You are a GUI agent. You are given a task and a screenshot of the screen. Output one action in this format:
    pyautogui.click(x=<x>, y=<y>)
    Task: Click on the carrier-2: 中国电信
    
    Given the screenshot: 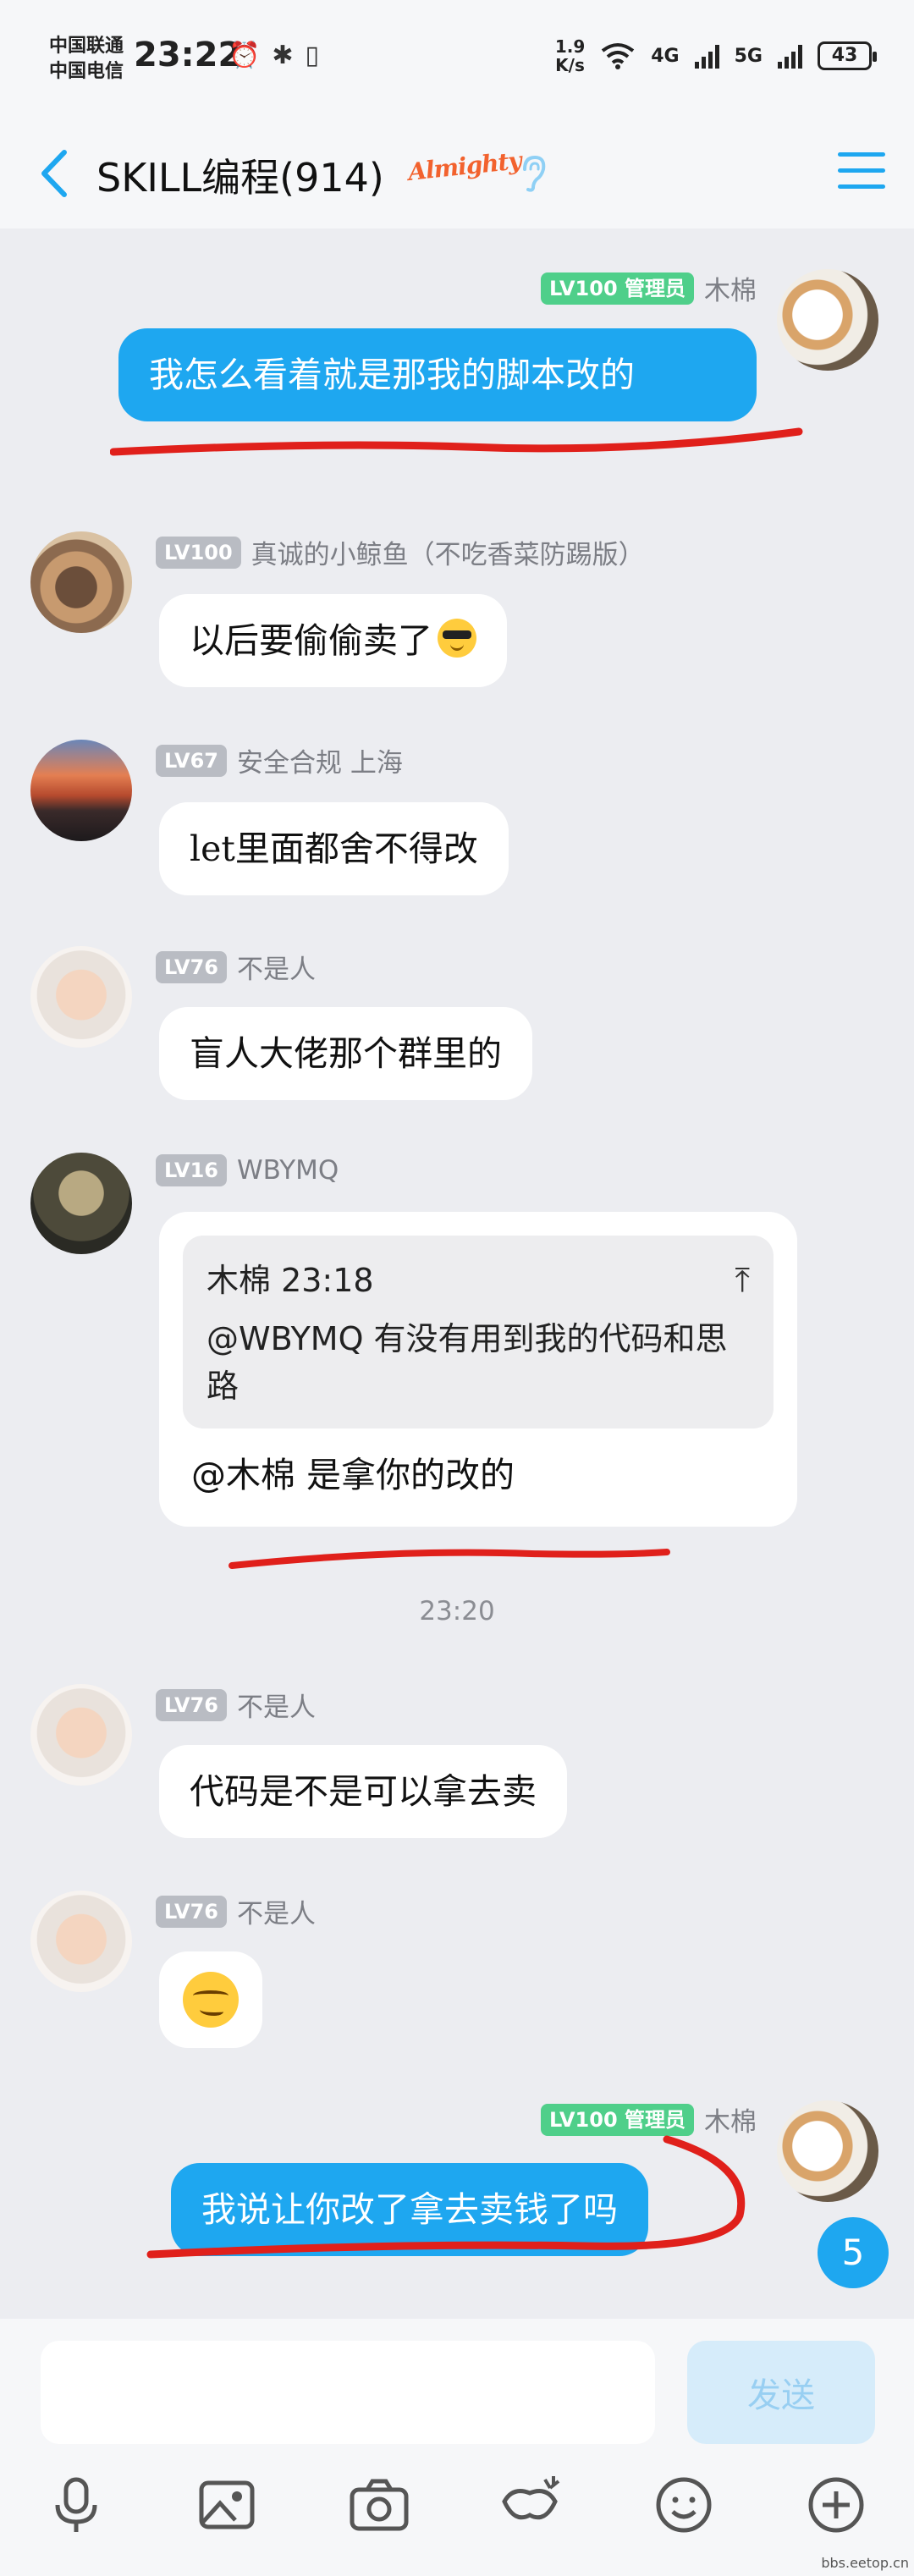 What is the action you would take?
    pyautogui.click(x=86, y=71)
    